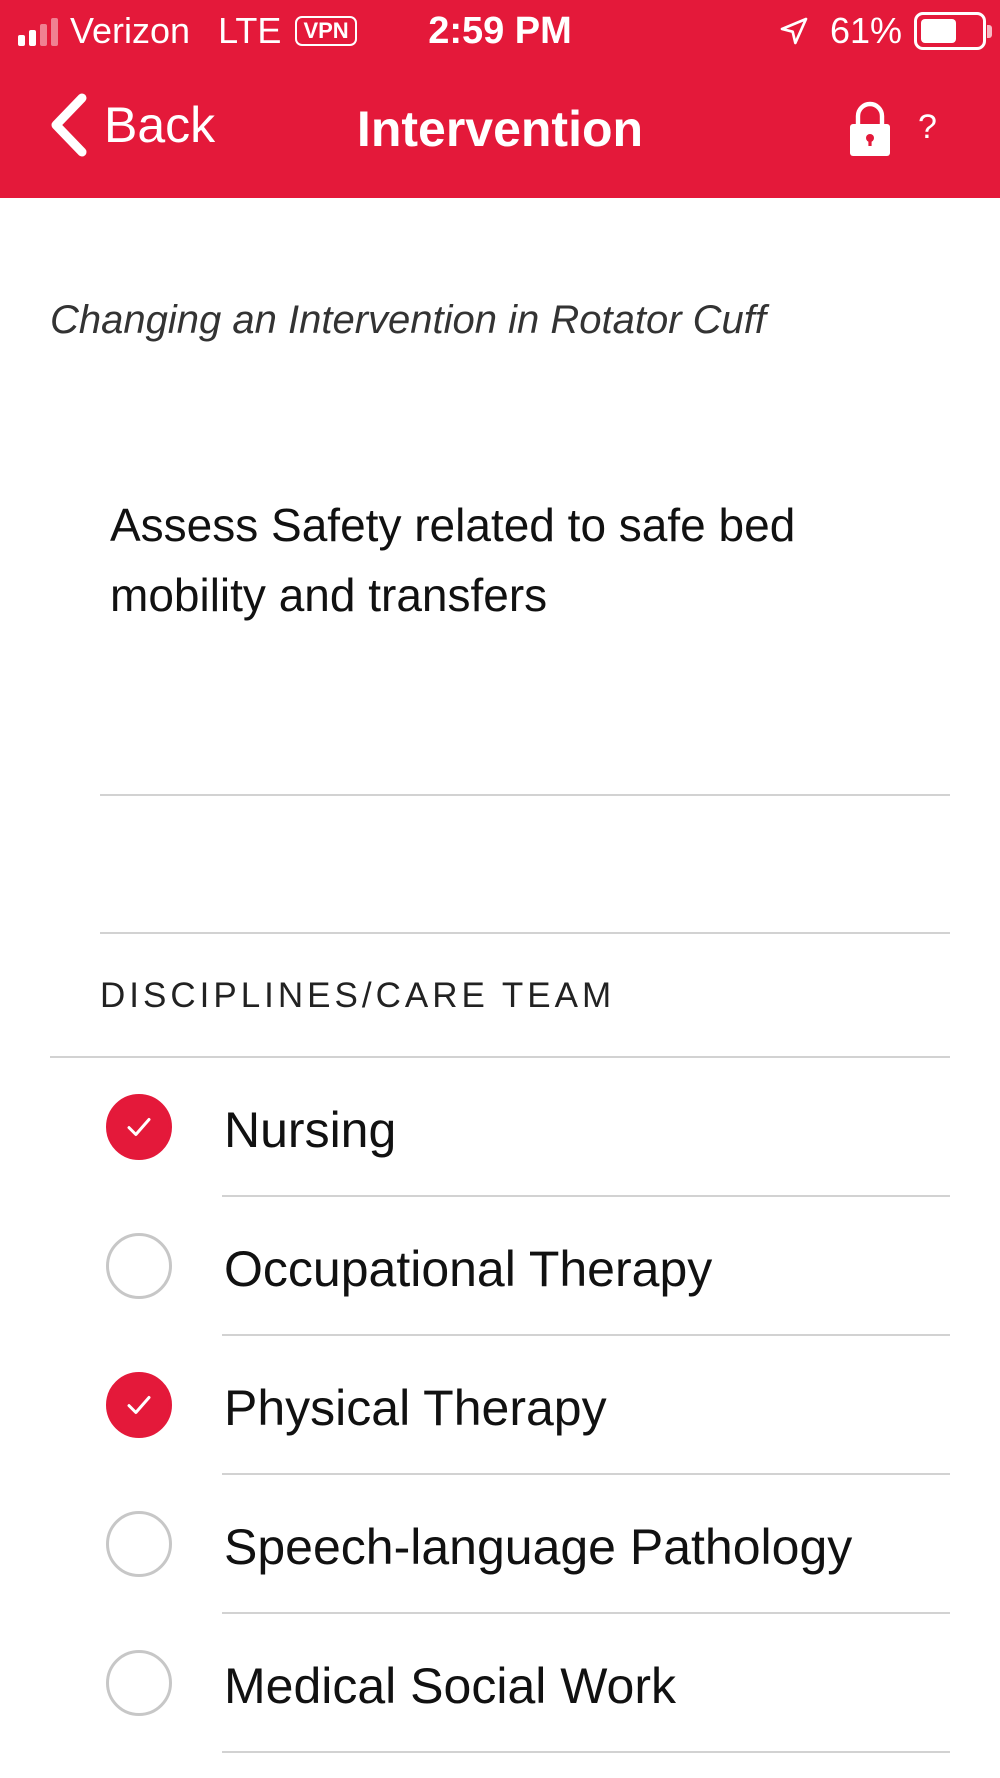 This screenshot has width=1000, height=1778. Describe the element at coordinates (415, 1408) in the screenshot. I see `discipline-label: Physical Therapy` at that location.